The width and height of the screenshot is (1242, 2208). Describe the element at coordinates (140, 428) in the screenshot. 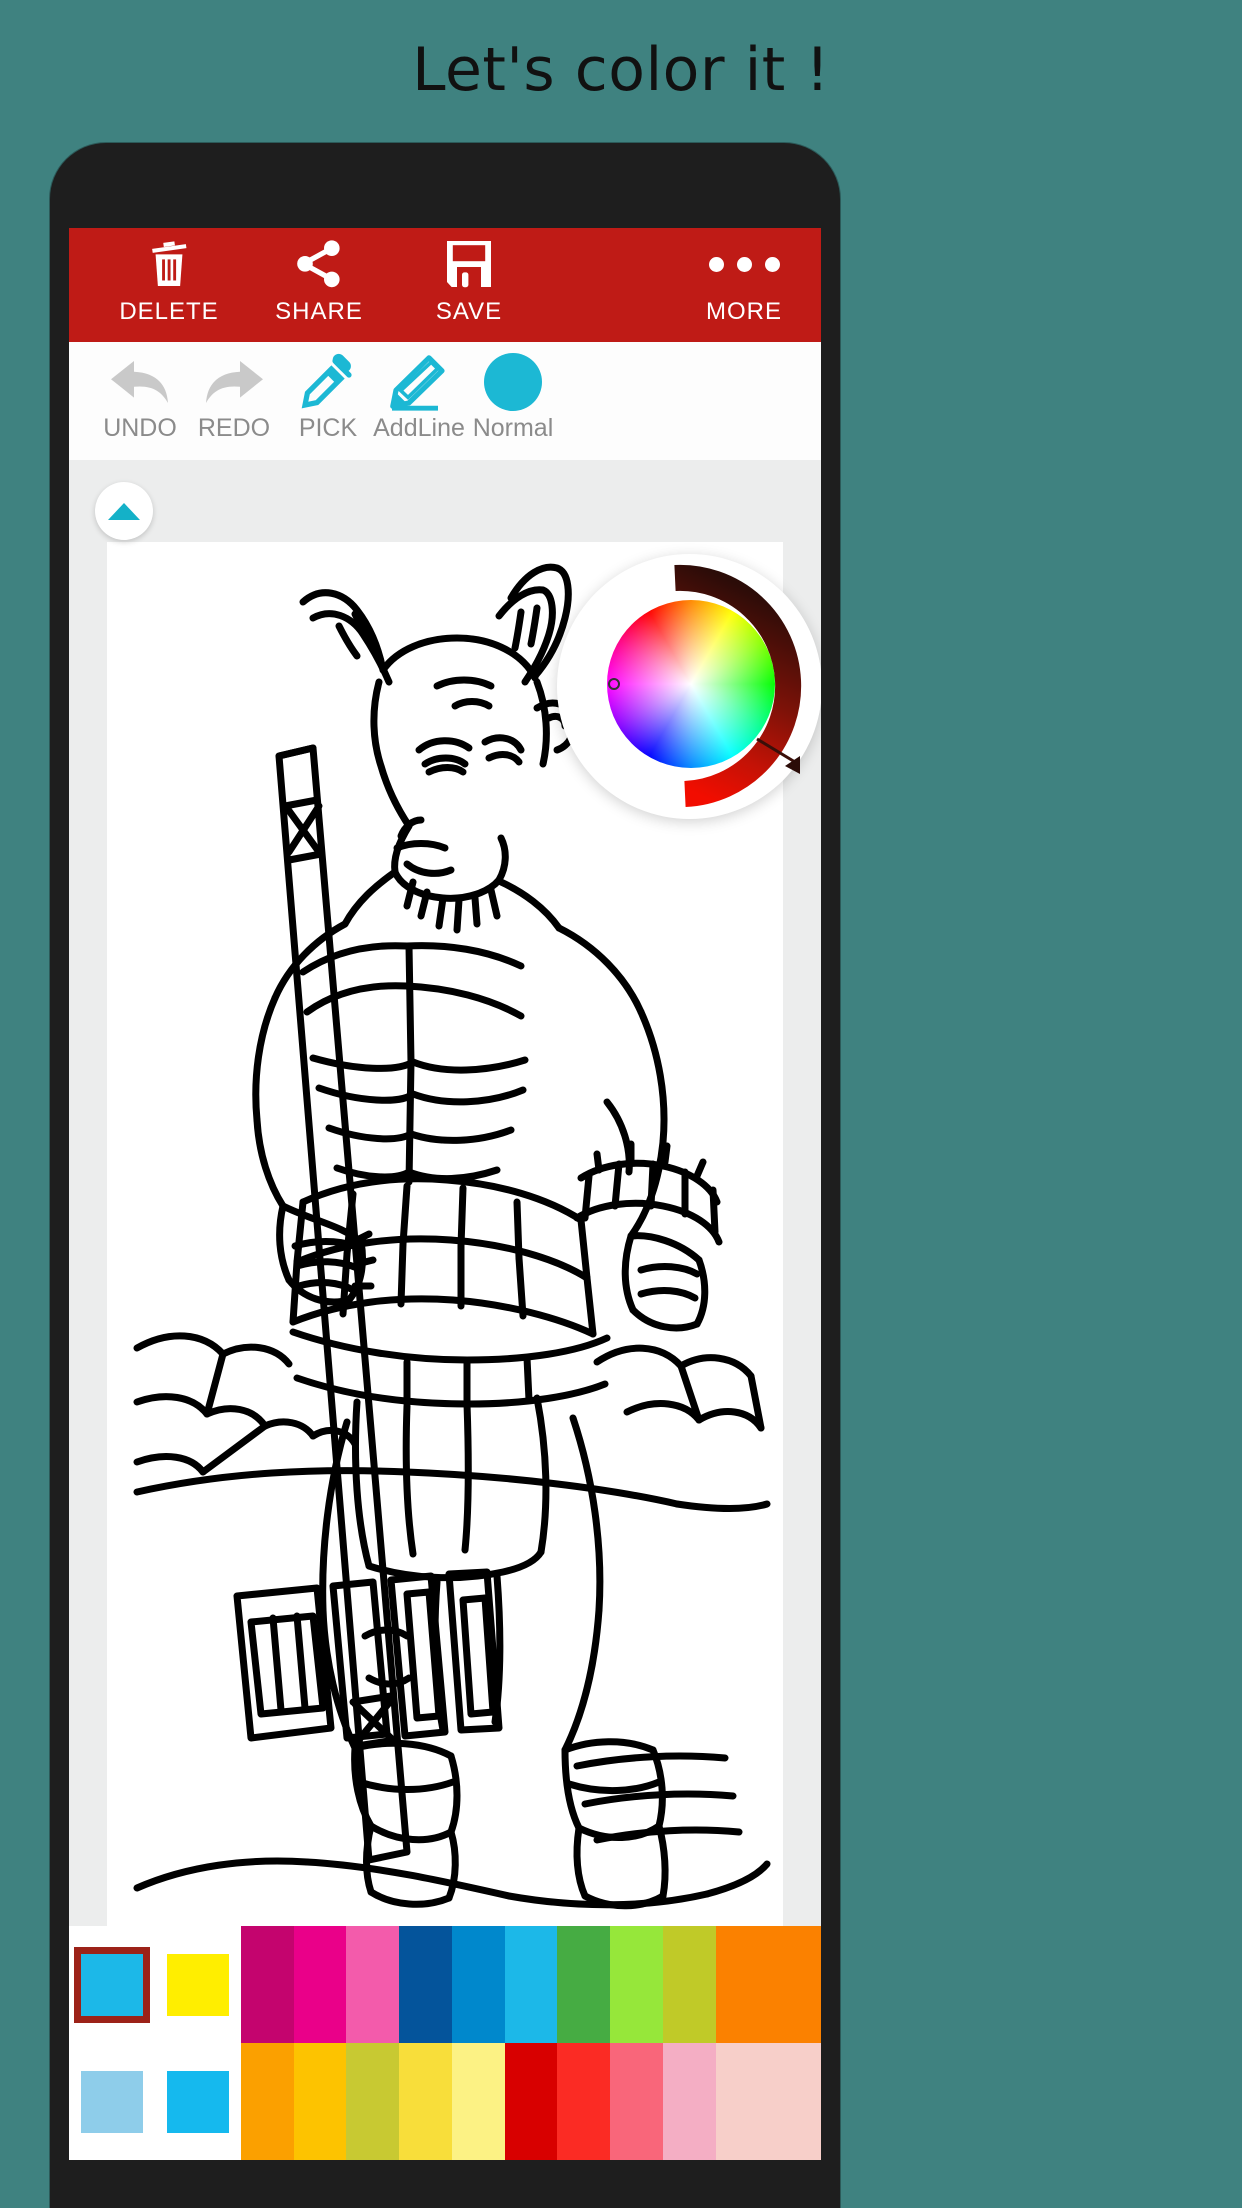

I see `undo-button-label: UNDO` at that location.